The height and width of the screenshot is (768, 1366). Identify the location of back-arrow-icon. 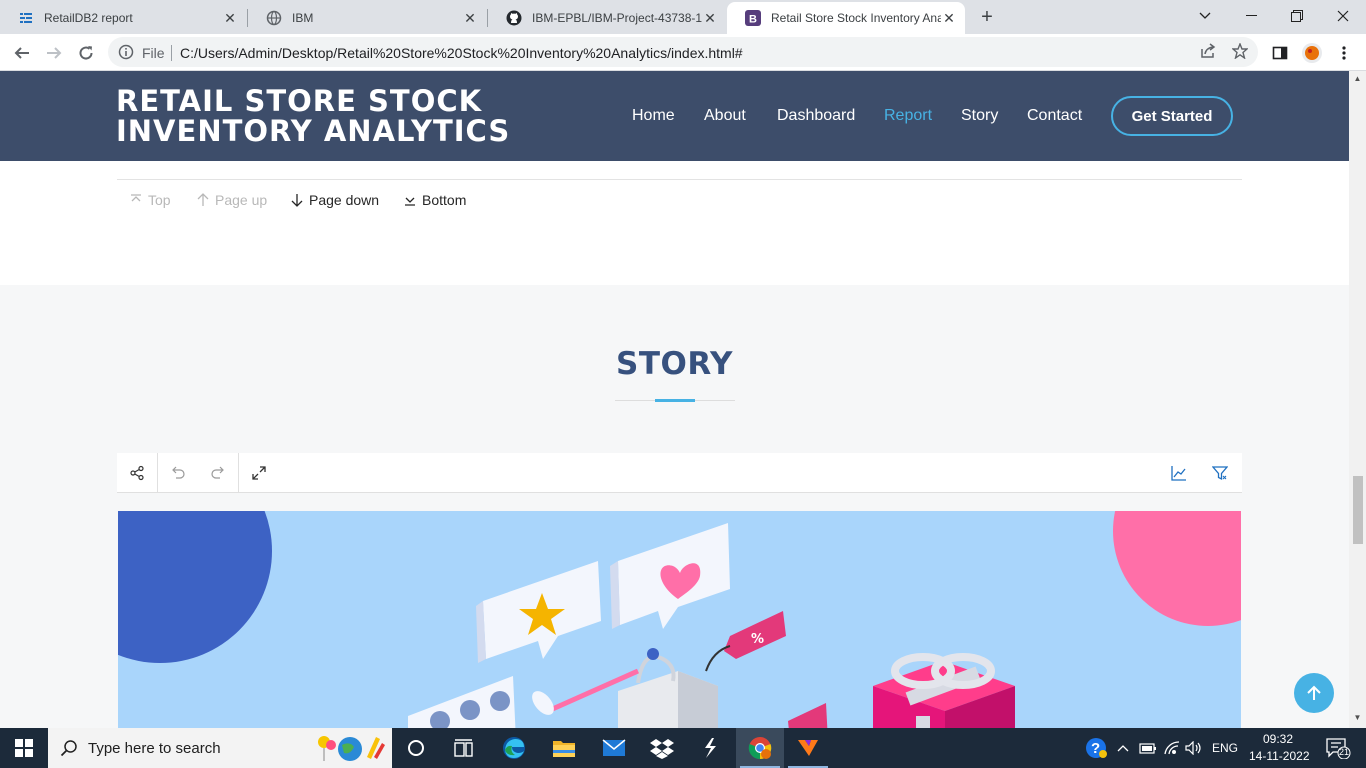
(22, 53).